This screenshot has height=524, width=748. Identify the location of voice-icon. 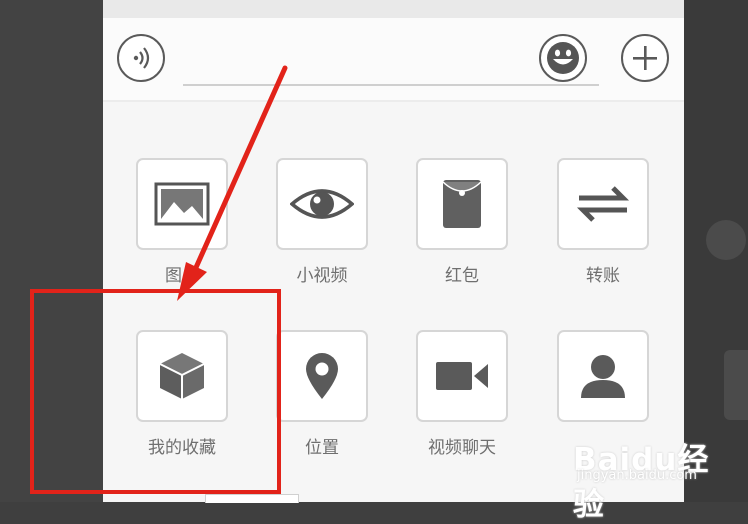
(141, 58).